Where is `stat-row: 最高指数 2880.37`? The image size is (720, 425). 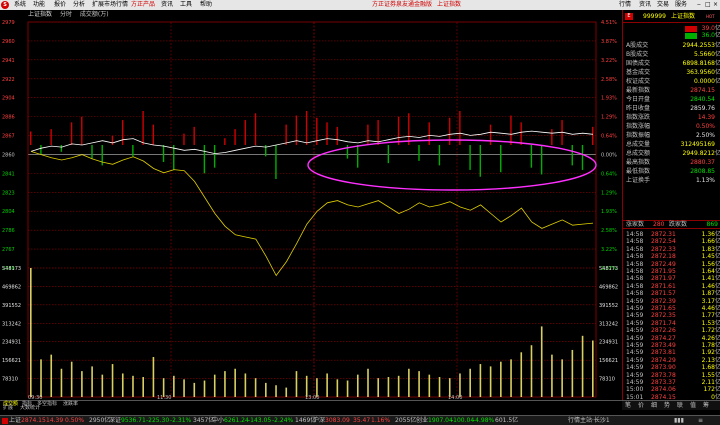
stat-row: 最高指数 2880.37 is located at coordinates (671, 162).